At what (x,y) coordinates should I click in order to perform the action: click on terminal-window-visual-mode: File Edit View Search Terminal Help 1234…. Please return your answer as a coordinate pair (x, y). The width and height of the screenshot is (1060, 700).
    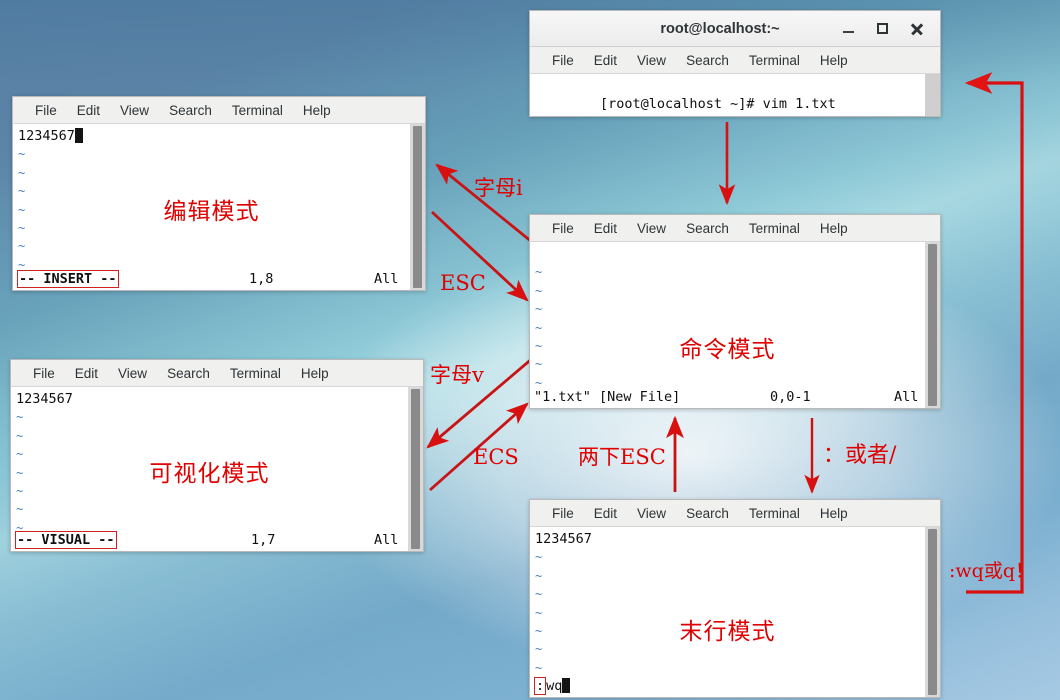
    Looking at the image, I should click on (217, 455).